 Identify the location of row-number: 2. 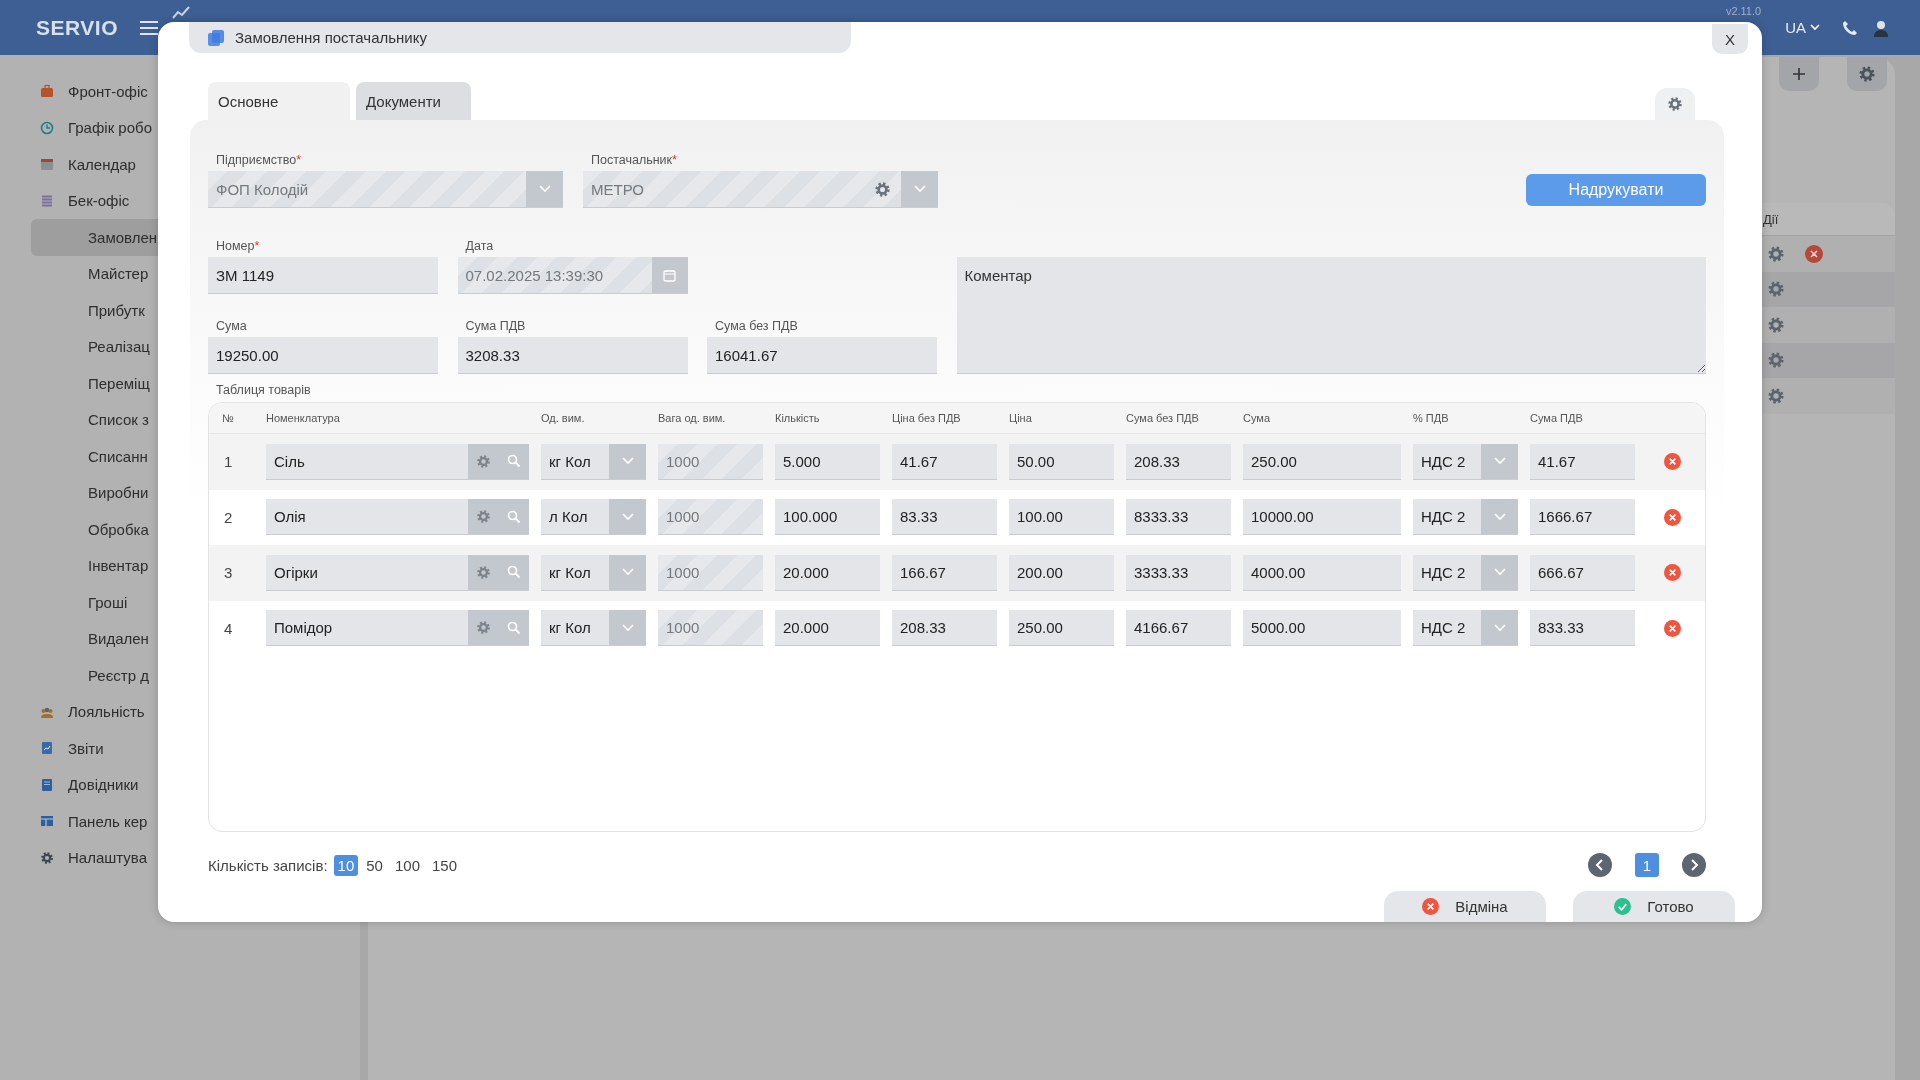
(228, 517).